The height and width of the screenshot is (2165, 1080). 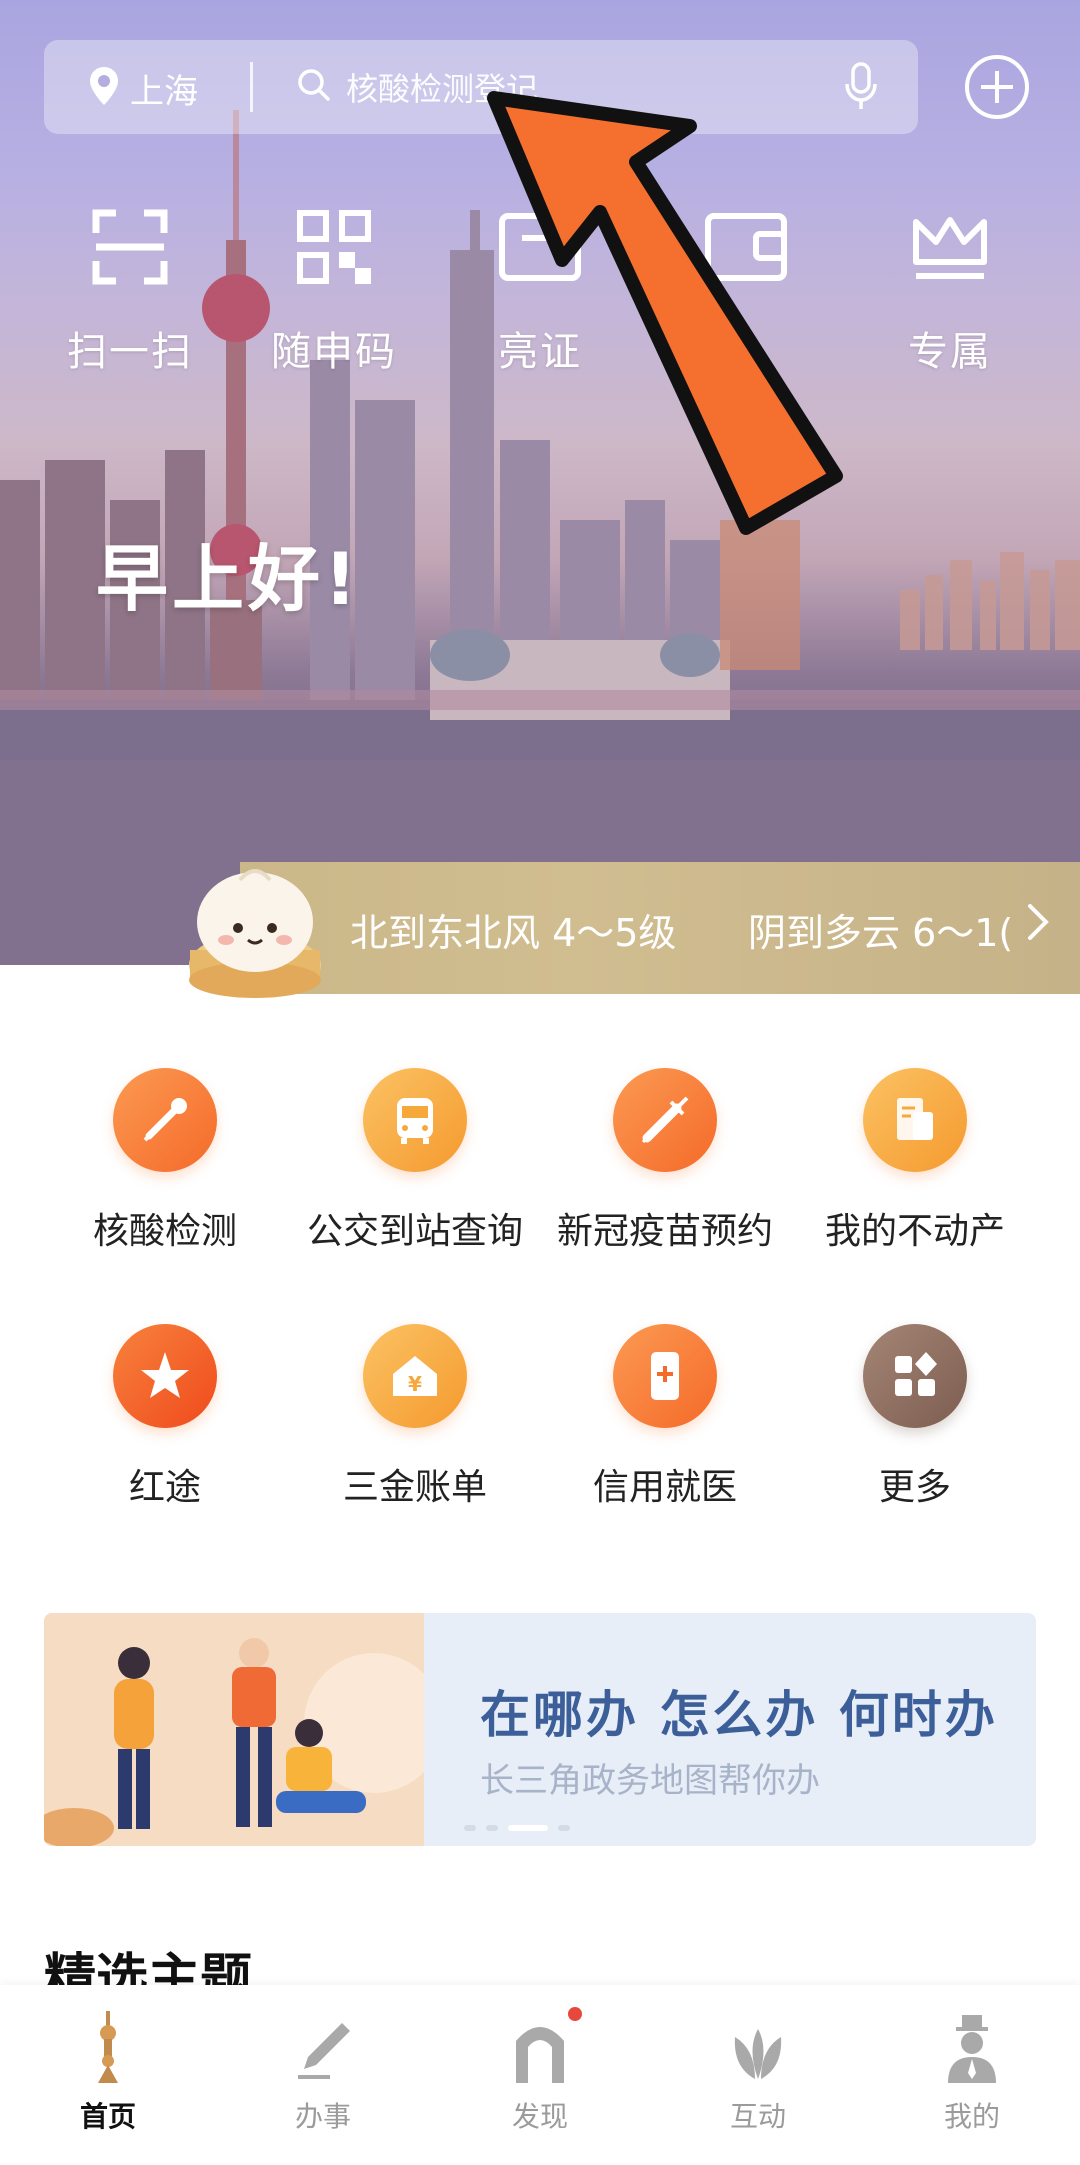 I want to click on tab-mine: 我的, so click(x=972, y=2070).